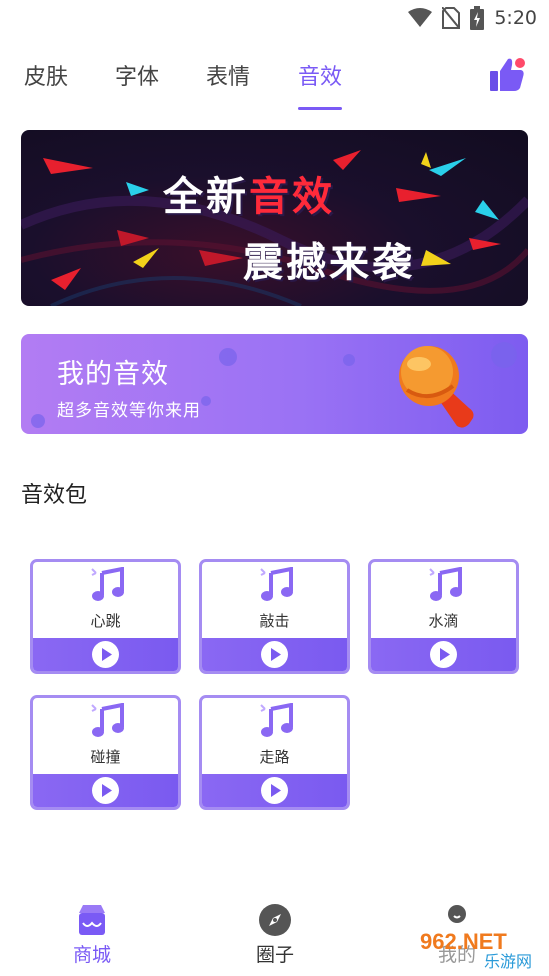  I want to click on tab-emoji: 表情, so click(228, 75).